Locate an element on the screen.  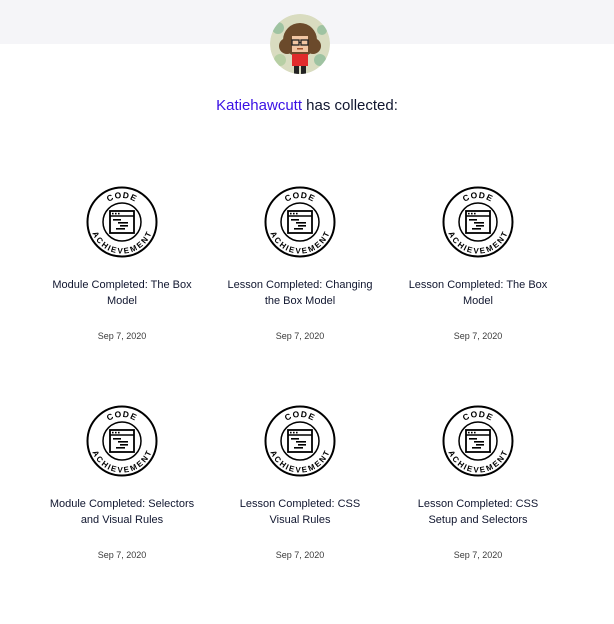
collected-text: has collected: is located at coordinates (350, 105).